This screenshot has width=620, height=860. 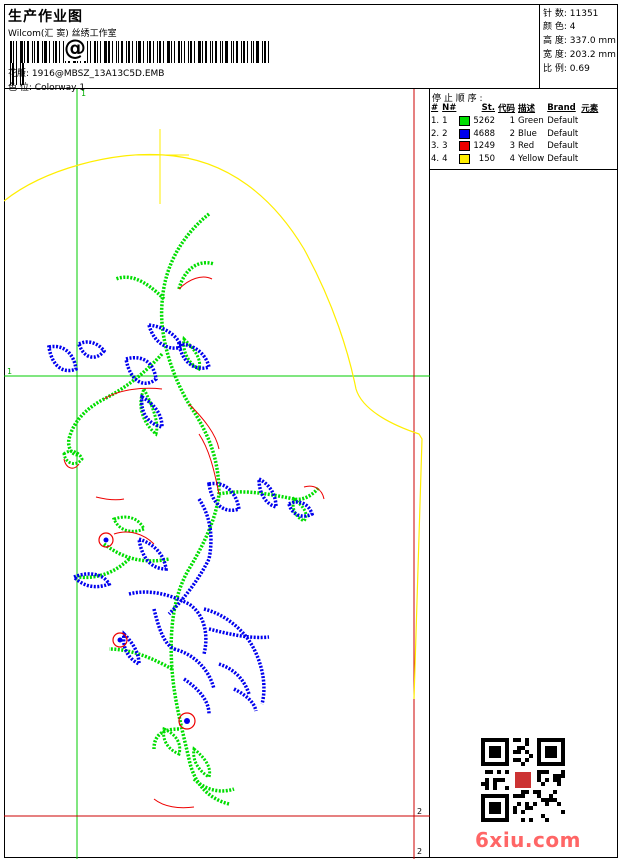 What do you see at coordinates (507, 109) in the screenshot?
I see `col-code: 代码` at bounding box center [507, 109].